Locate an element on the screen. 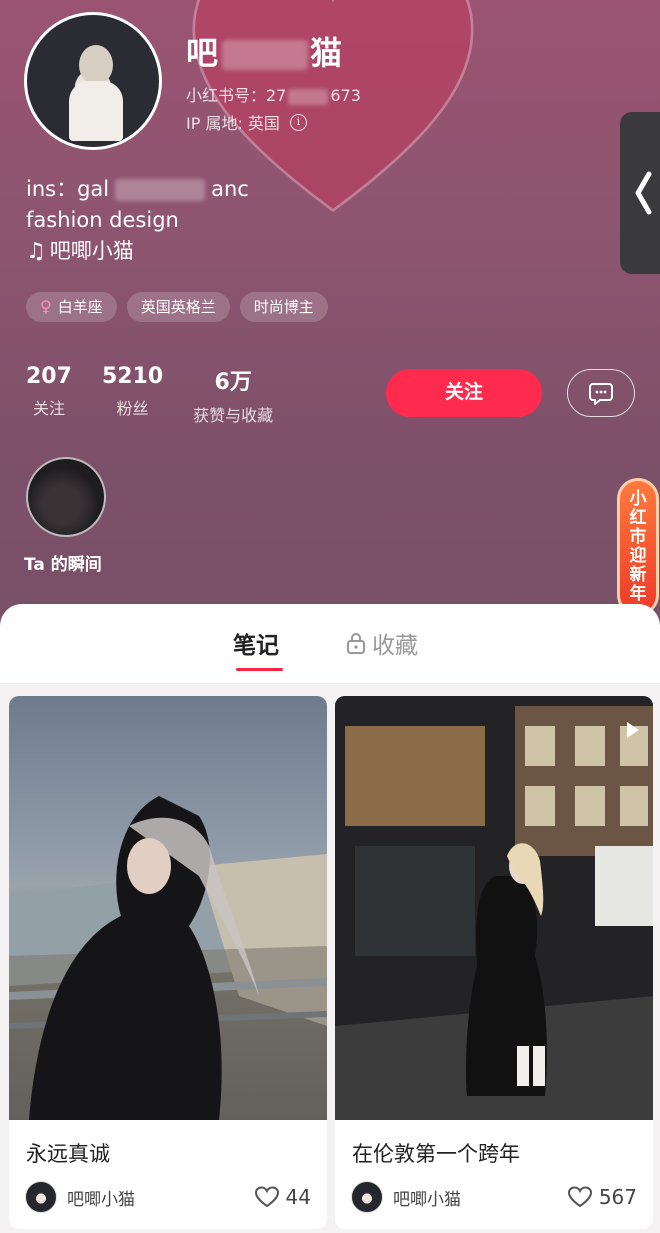 This screenshot has width=660, height=1233. stat-followers: 5210 粉丝 is located at coordinates (132, 395).